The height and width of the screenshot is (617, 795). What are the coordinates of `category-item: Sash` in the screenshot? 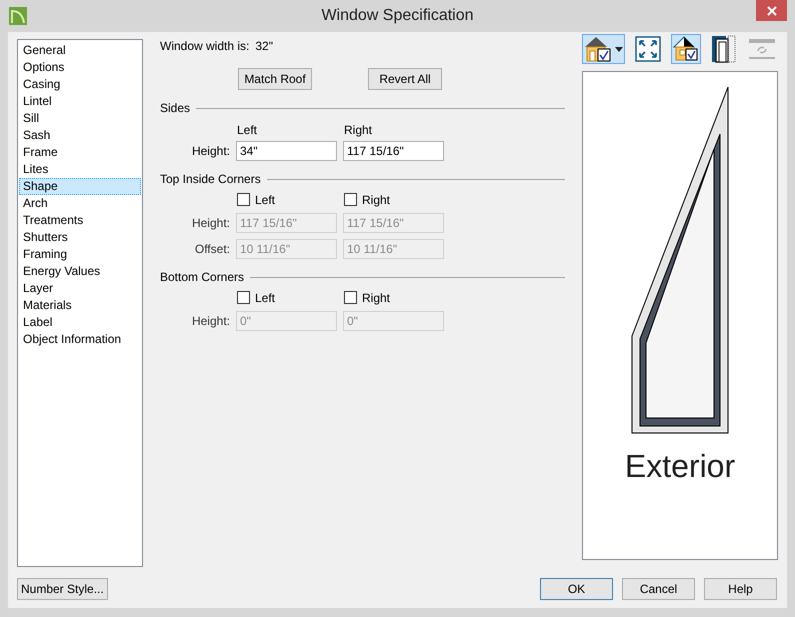 It's located at (80, 135).